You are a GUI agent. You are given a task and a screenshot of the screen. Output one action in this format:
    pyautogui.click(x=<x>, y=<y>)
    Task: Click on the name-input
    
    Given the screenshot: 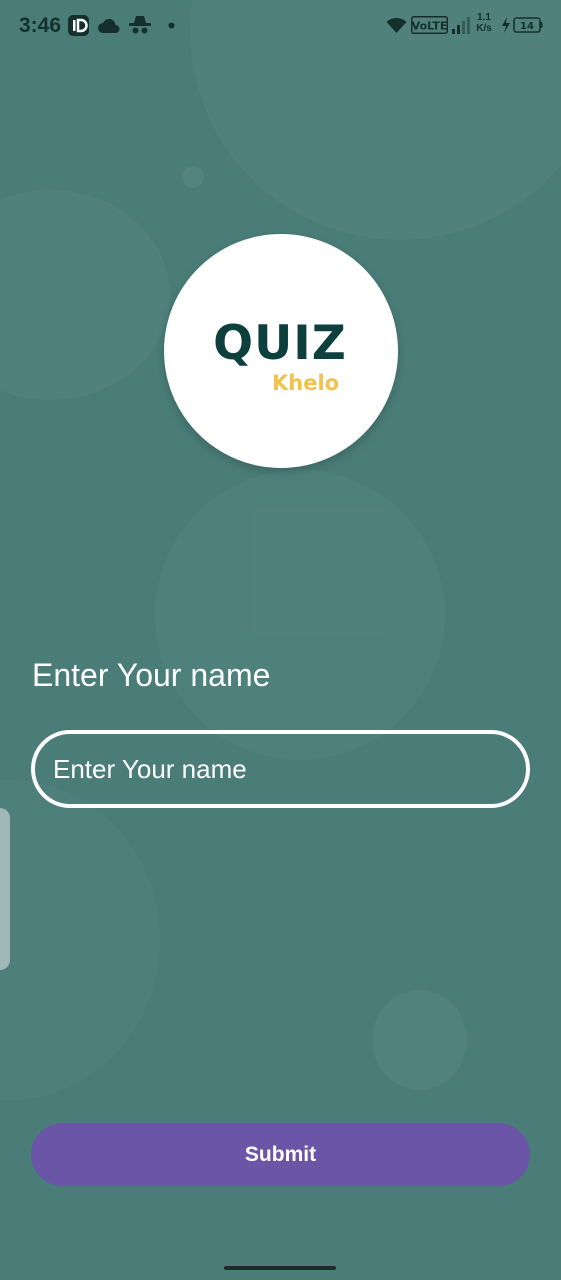 What is the action you would take?
    pyautogui.click(x=280, y=769)
    